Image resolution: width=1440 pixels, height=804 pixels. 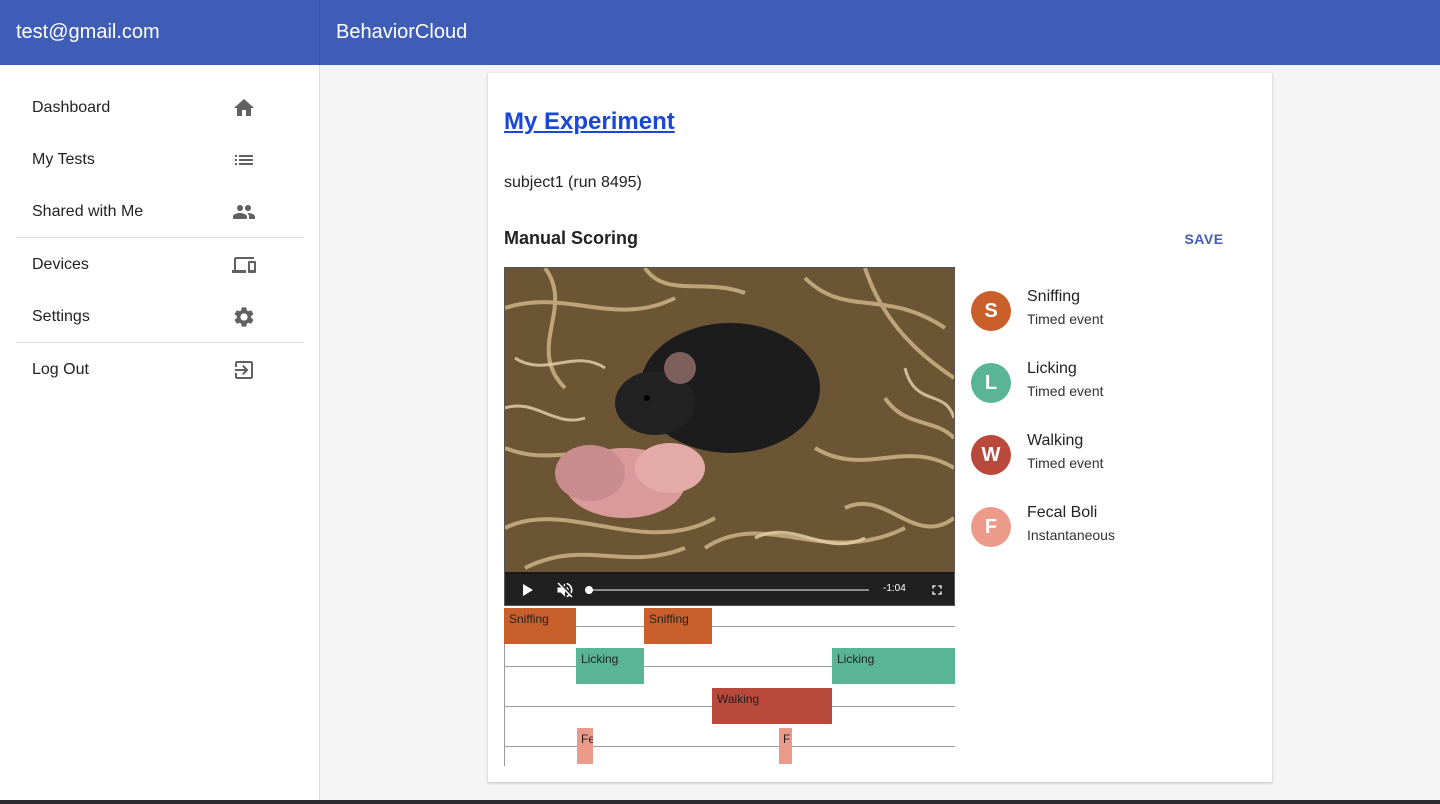 What do you see at coordinates (88, 211) in the screenshot?
I see `sidebar-item-label: Shared with Me` at bounding box center [88, 211].